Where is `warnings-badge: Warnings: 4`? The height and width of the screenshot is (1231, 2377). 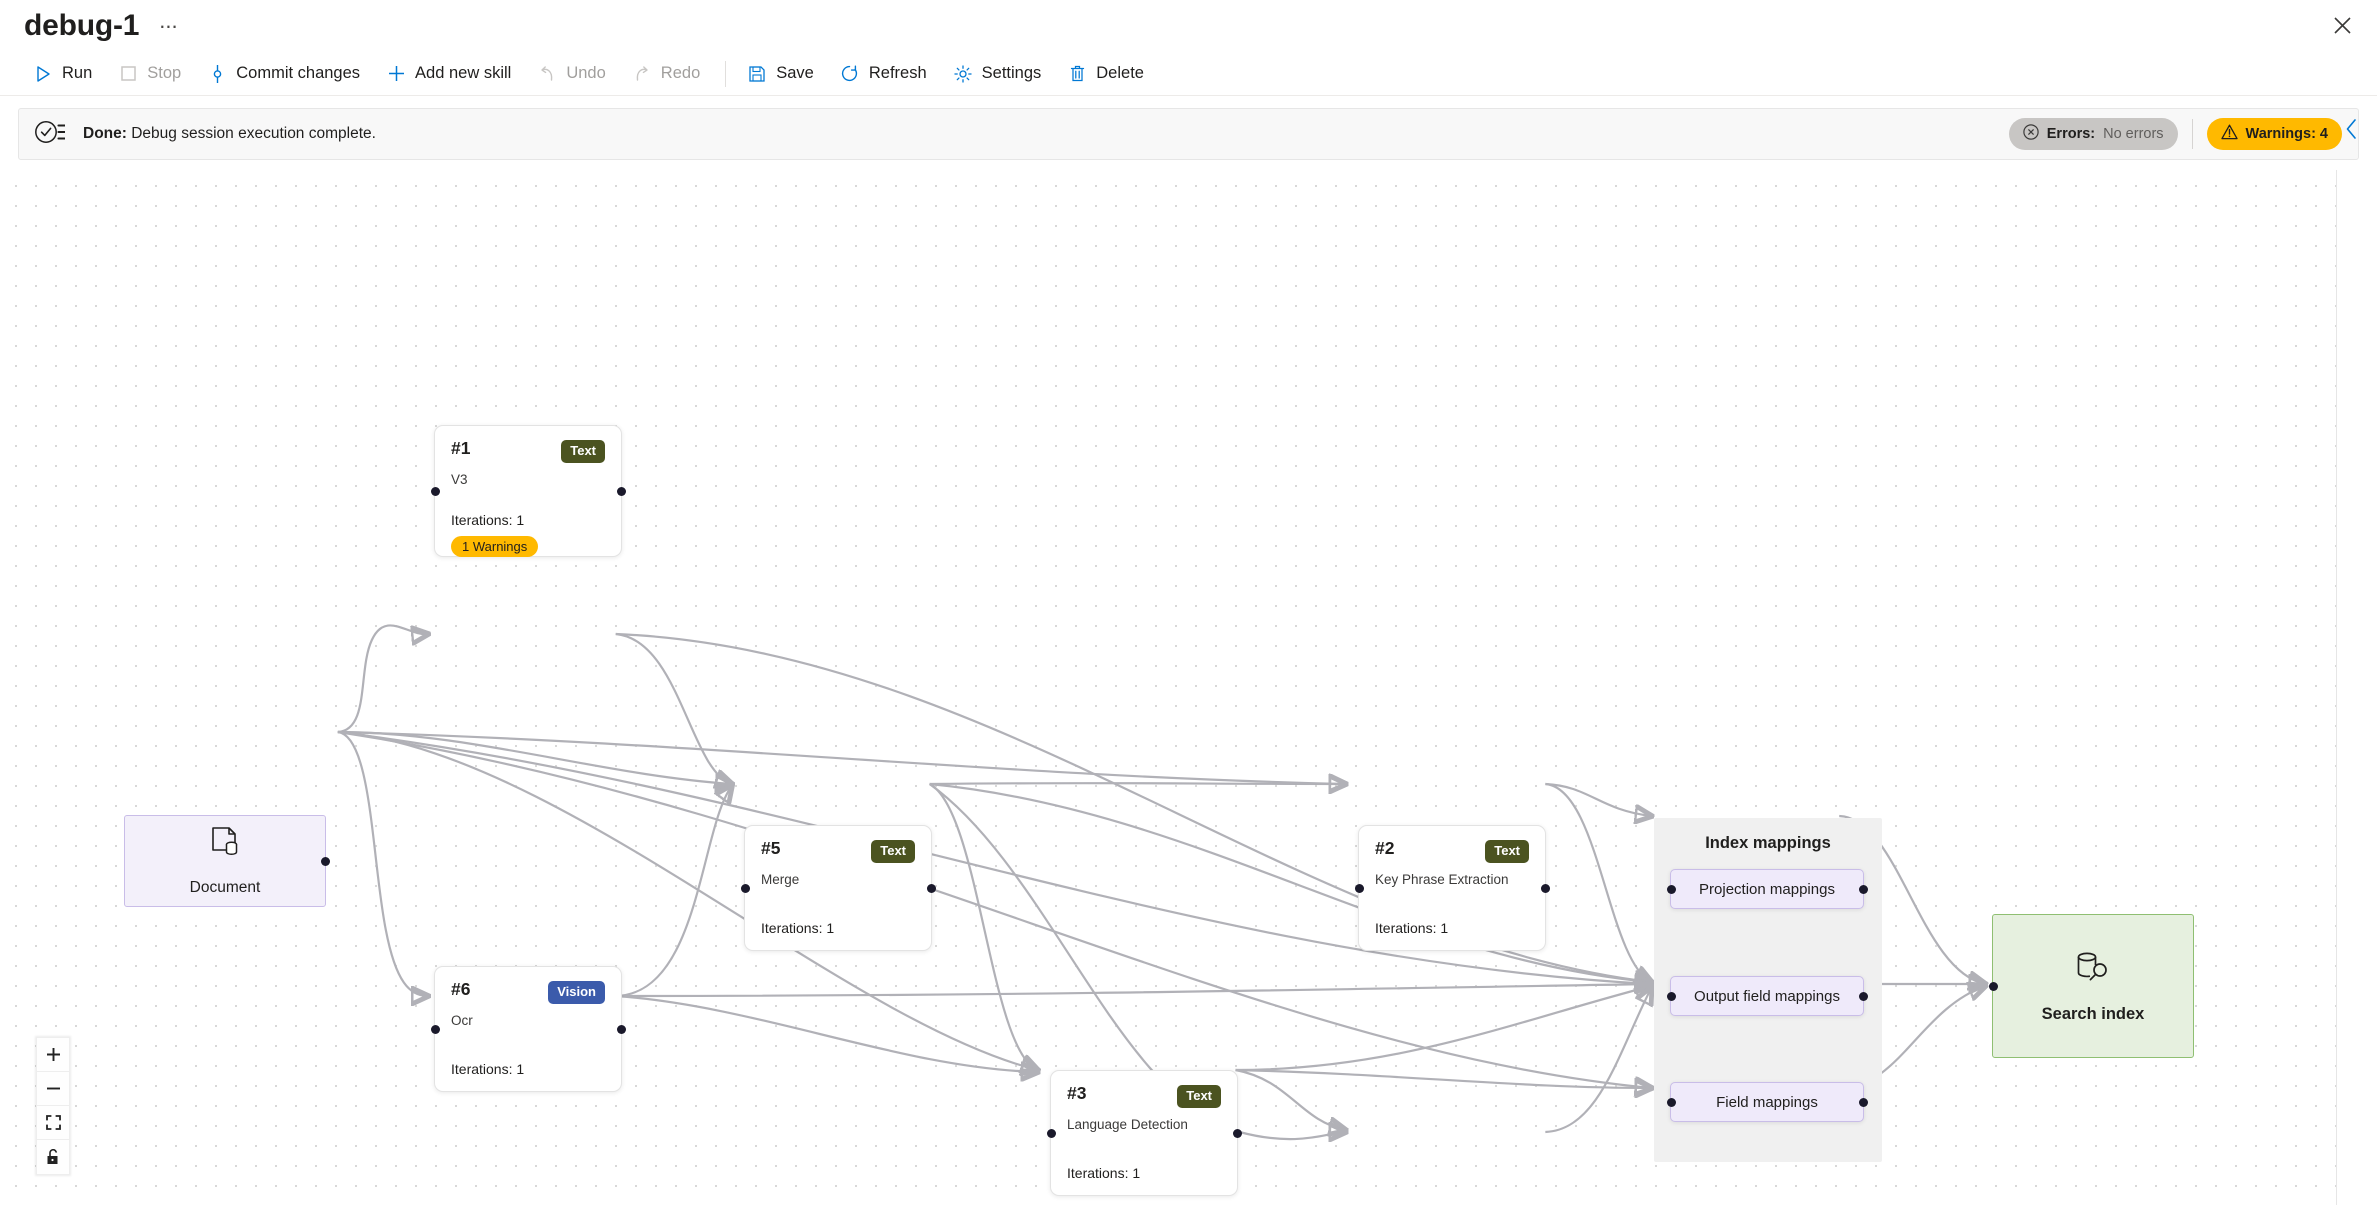 warnings-badge: Warnings: 4 is located at coordinates (2274, 134).